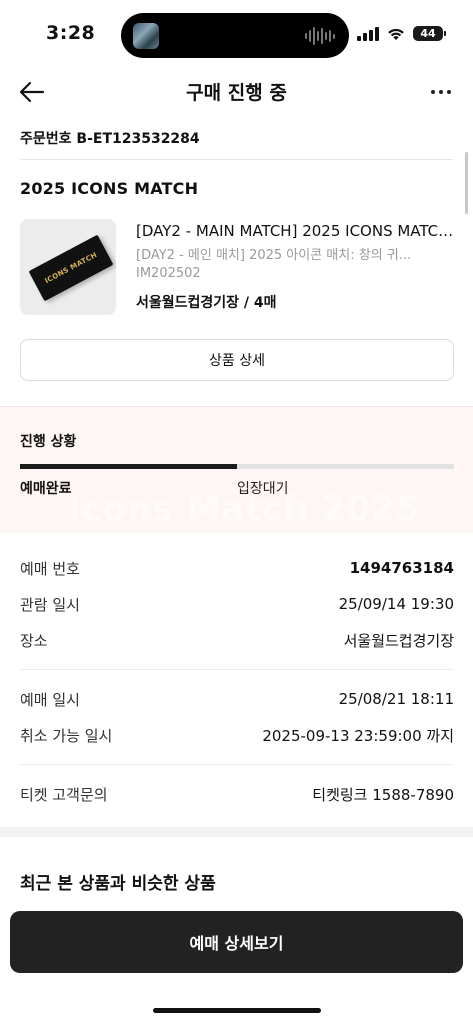 The height and width of the screenshot is (1024, 473). I want to click on status-icons: 44, so click(401, 33).